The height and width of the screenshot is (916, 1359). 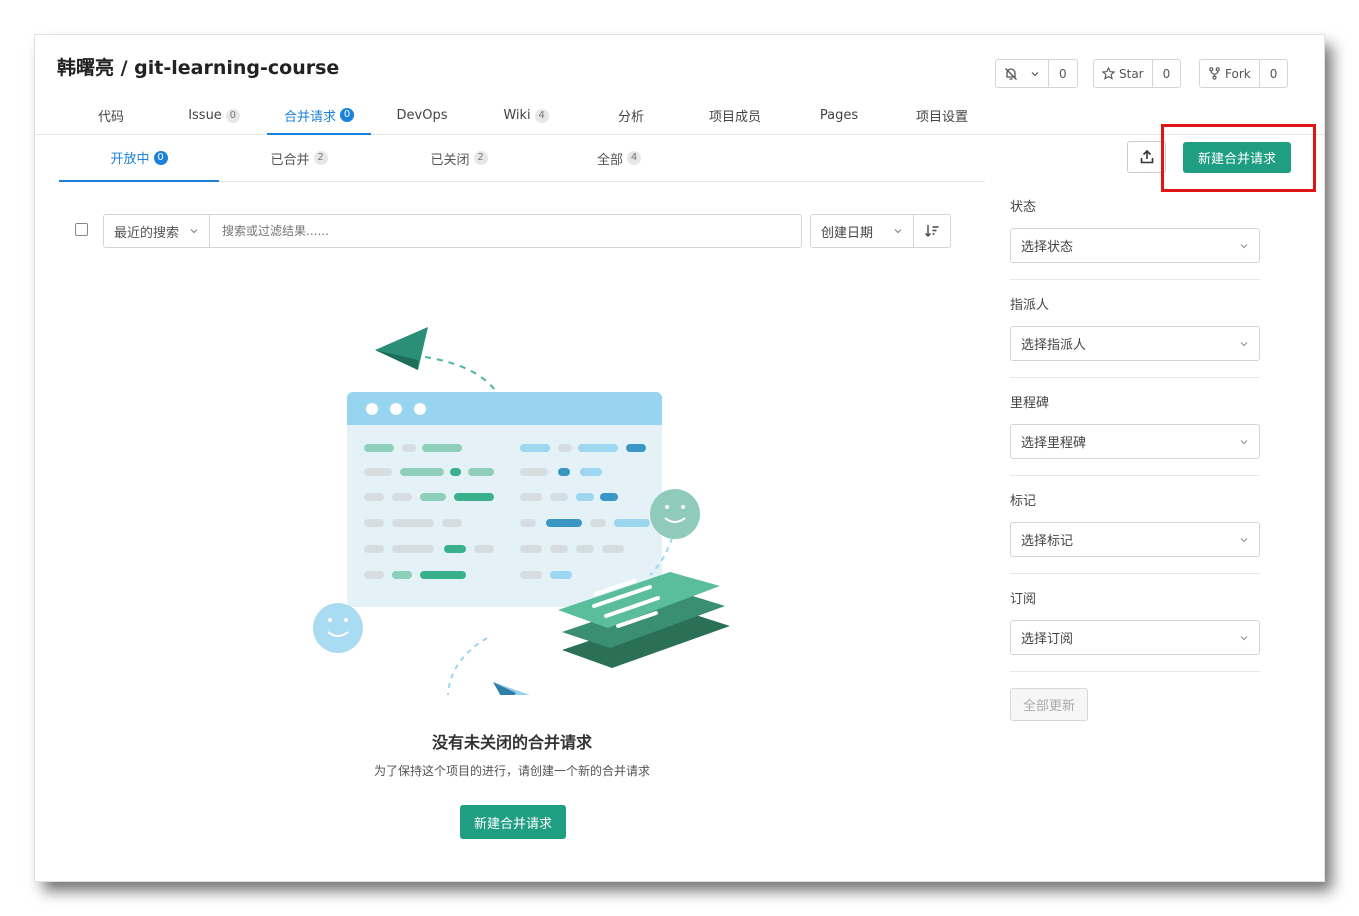 What do you see at coordinates (1135, 245) in the screenshot?
I see `status-select: 选择状态` at bounding box center [1135, 245].